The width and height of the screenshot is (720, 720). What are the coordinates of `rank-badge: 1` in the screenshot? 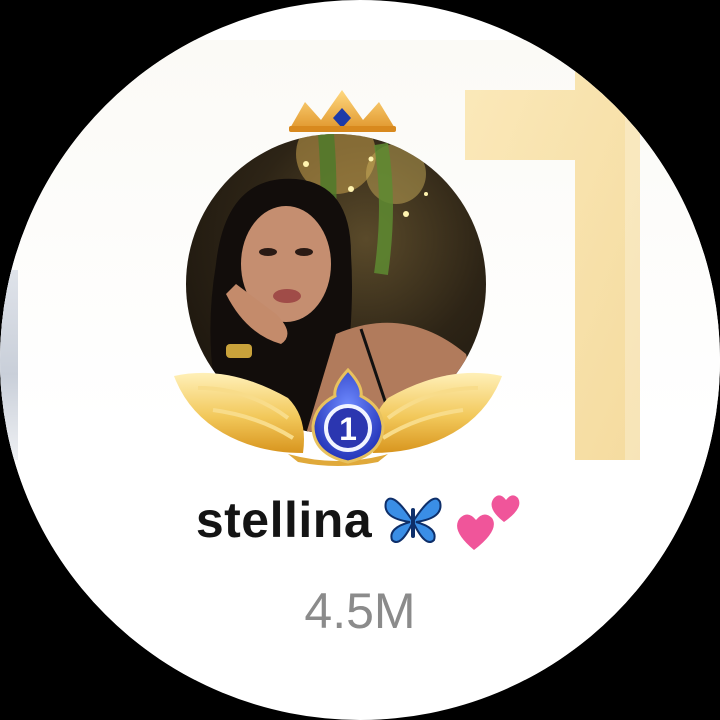 It's located at (348, 415).